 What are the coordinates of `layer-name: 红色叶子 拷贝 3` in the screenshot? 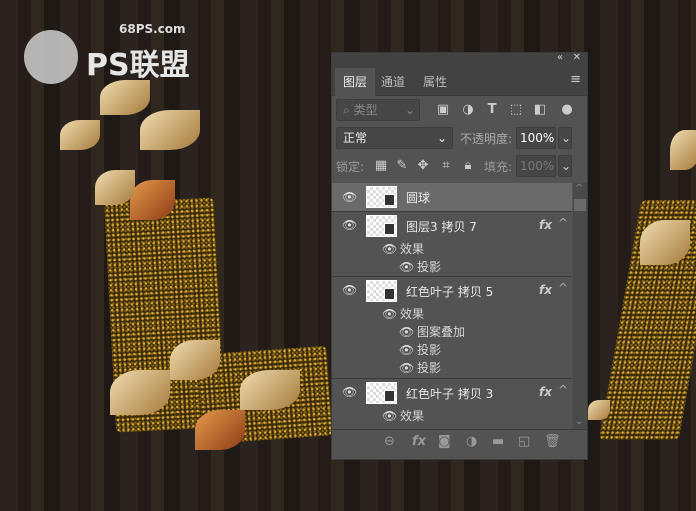 It's located at (450, 394).